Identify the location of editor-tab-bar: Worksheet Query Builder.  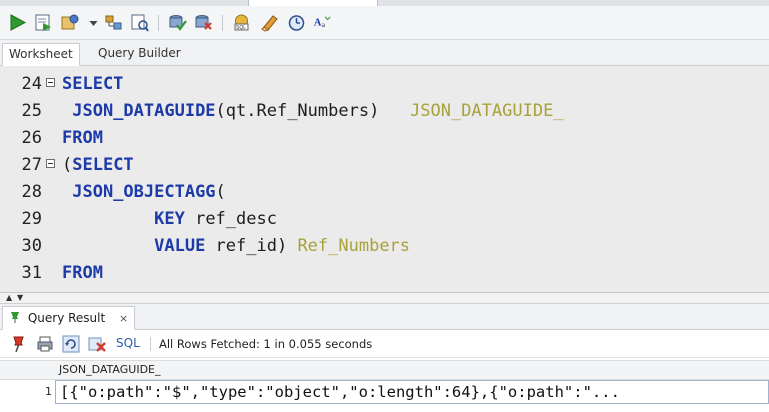
(384, 53).